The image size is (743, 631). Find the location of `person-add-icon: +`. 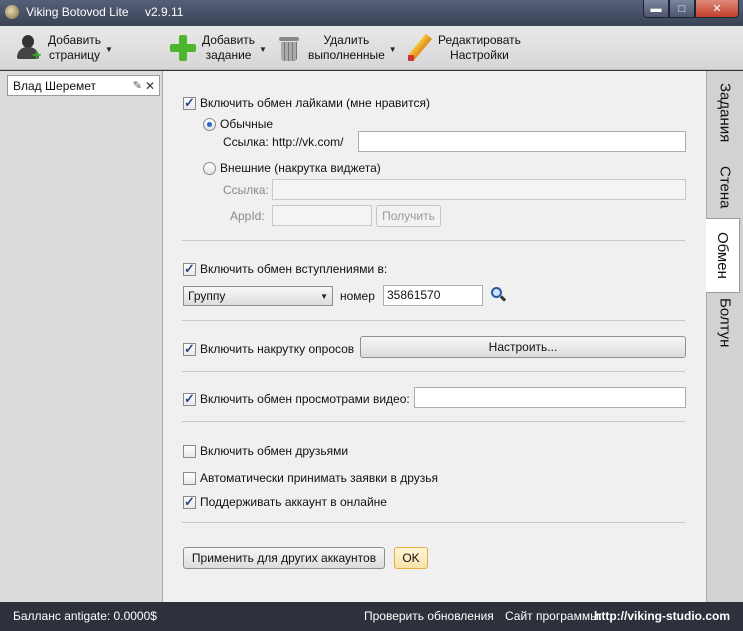

person-add-icon: + is located at coordinates (29, 48).